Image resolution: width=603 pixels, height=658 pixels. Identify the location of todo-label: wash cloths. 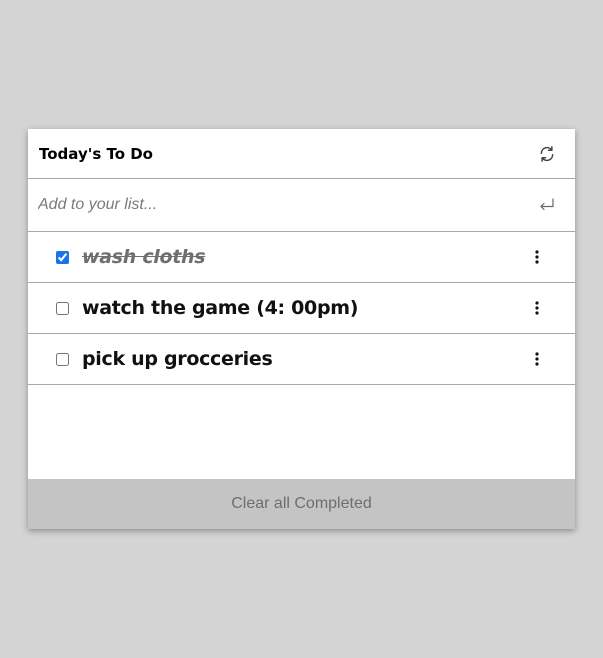
(144, 257).